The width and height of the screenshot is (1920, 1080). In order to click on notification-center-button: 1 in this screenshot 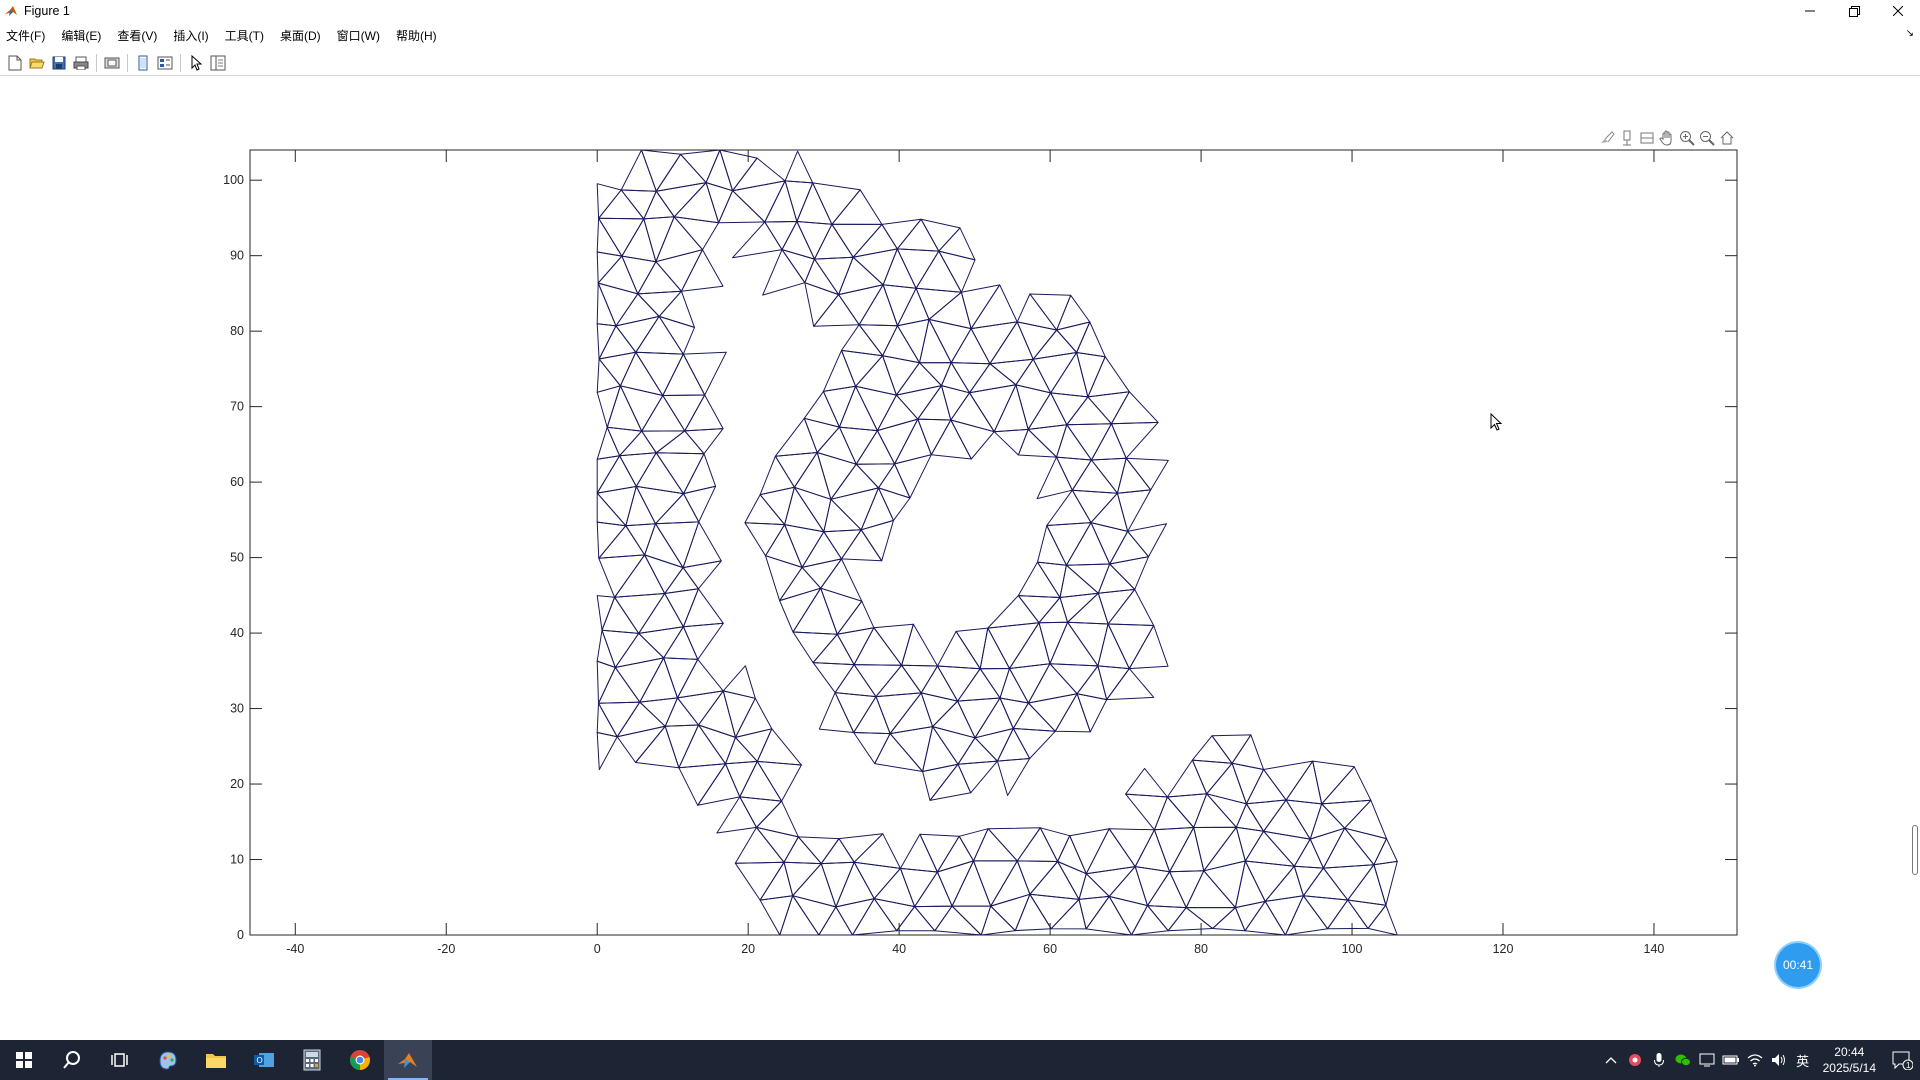, I will do `click(1902, 1060)`.